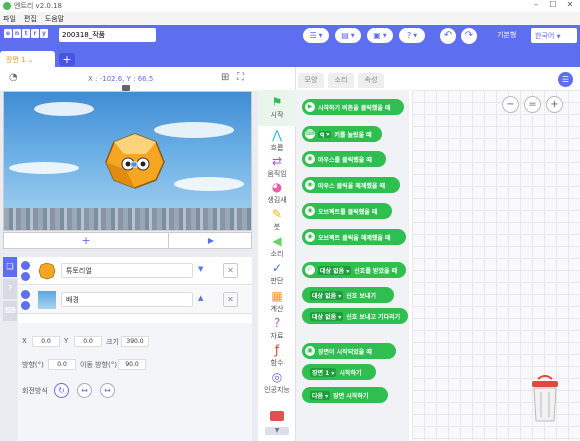  I want to click on block-send-signal: 대상 없음 ▾ 신호 보내기, so click(348, 295).